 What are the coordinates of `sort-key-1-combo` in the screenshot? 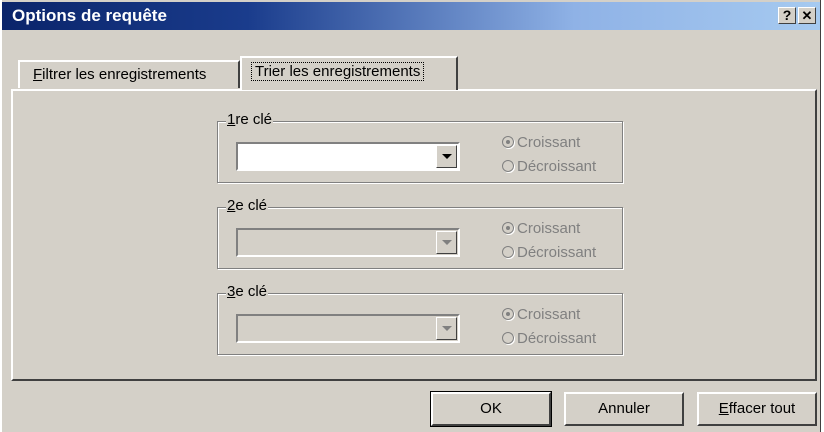 It's located at (348, 156).